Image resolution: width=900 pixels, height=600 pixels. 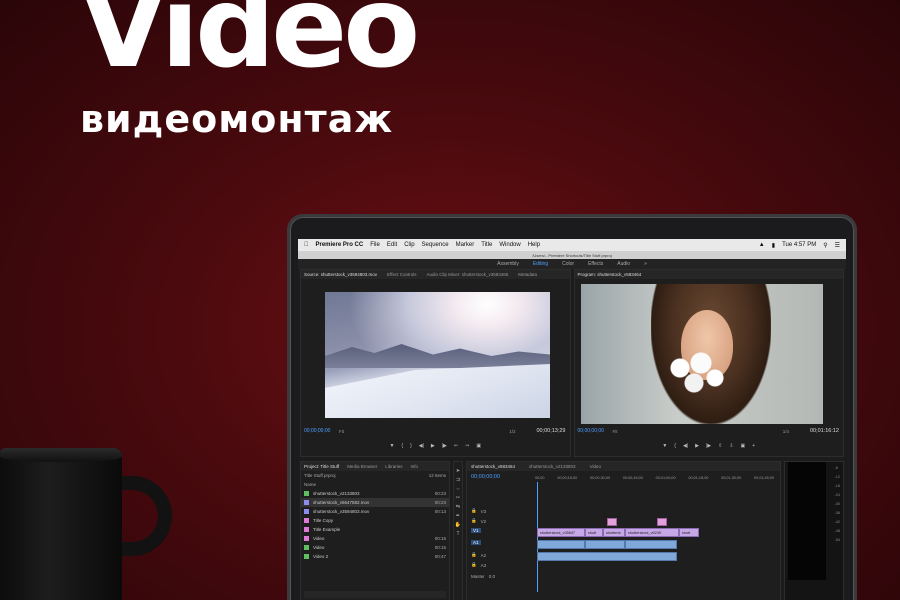 What do you see at coordinates (375, 502) in the screenshot?
I see `list-item: shutterstock_v5647582.mov 00:23` at bounding box center [375, 502].